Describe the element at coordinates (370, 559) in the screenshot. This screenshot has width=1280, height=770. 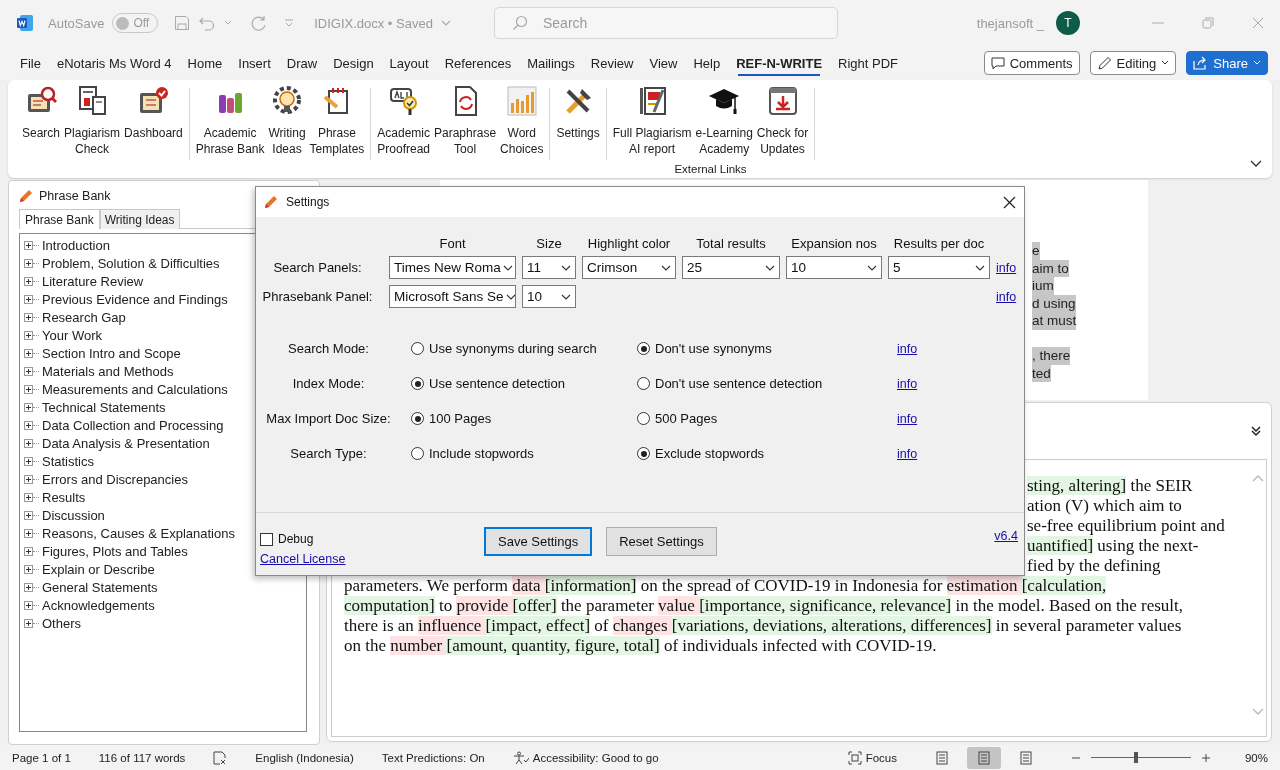
I see `cancel-license-link: Cancel License` at that location.